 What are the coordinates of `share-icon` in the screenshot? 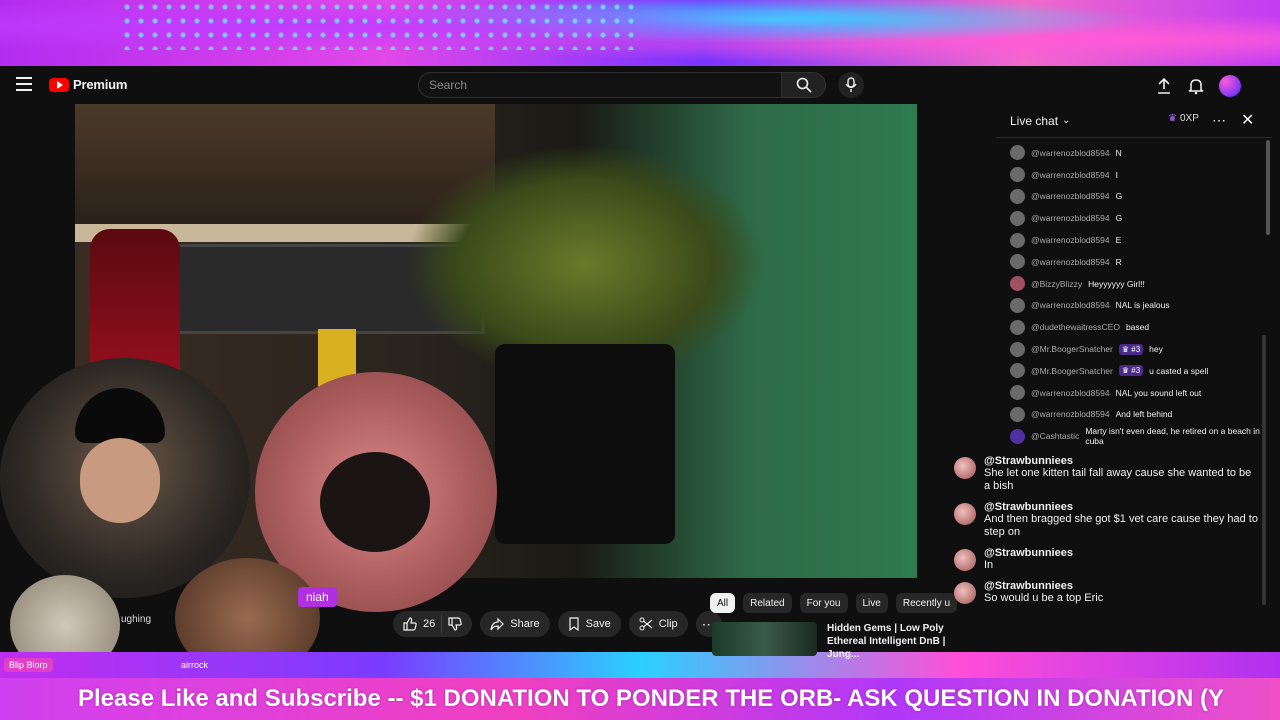 It's located at (497, 624).